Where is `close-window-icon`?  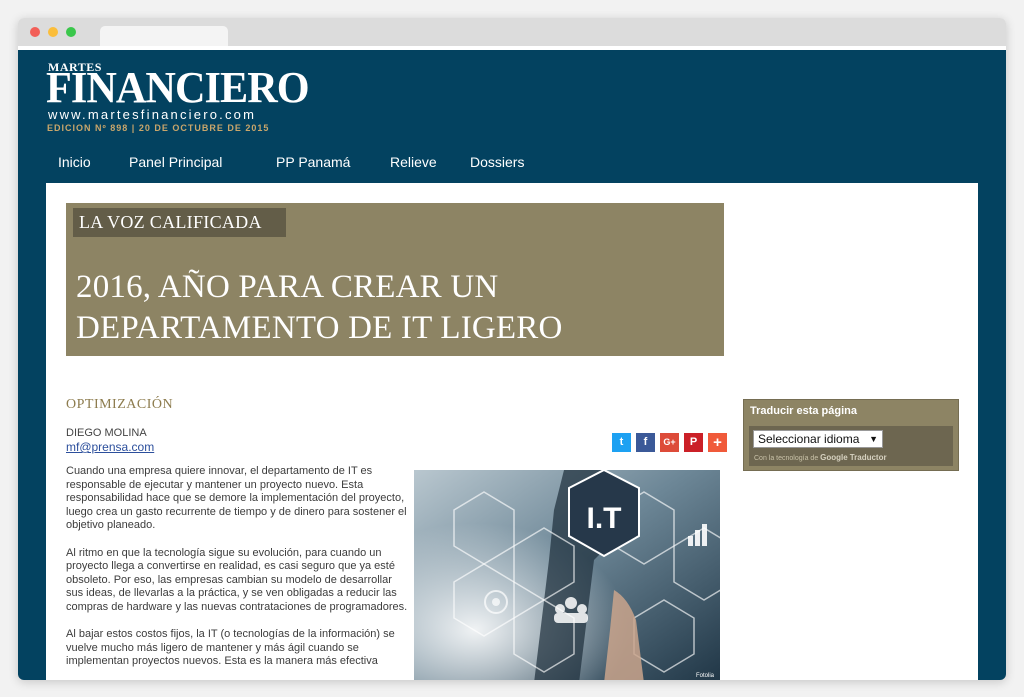 close-window-icon is located at coordinates (35, 32).